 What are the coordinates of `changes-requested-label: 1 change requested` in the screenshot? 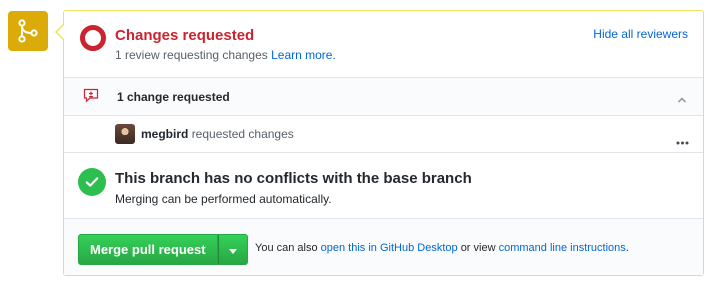 It's located at (173, 97).